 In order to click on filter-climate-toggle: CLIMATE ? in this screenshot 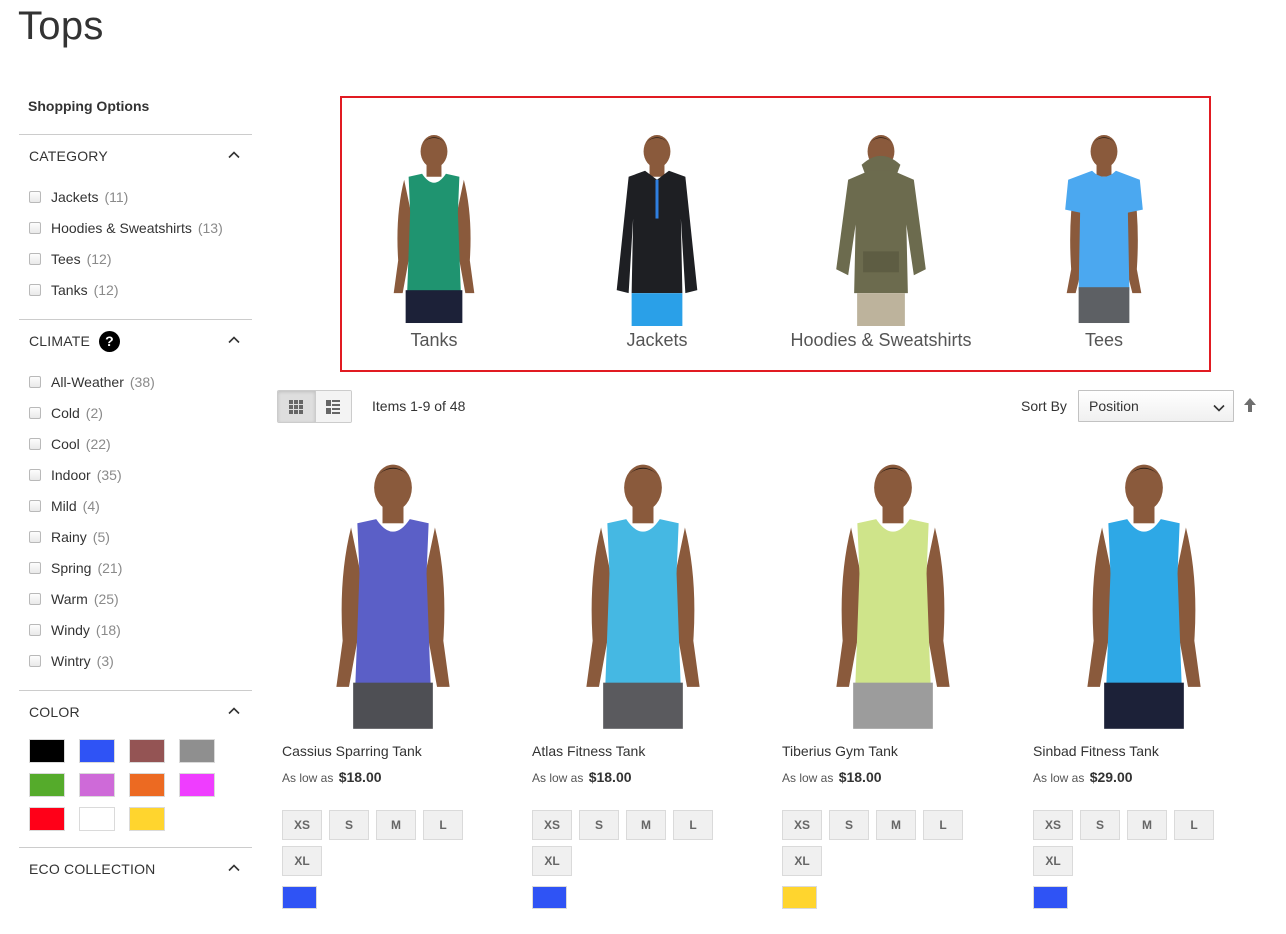, I will do `click(135, 341)`.